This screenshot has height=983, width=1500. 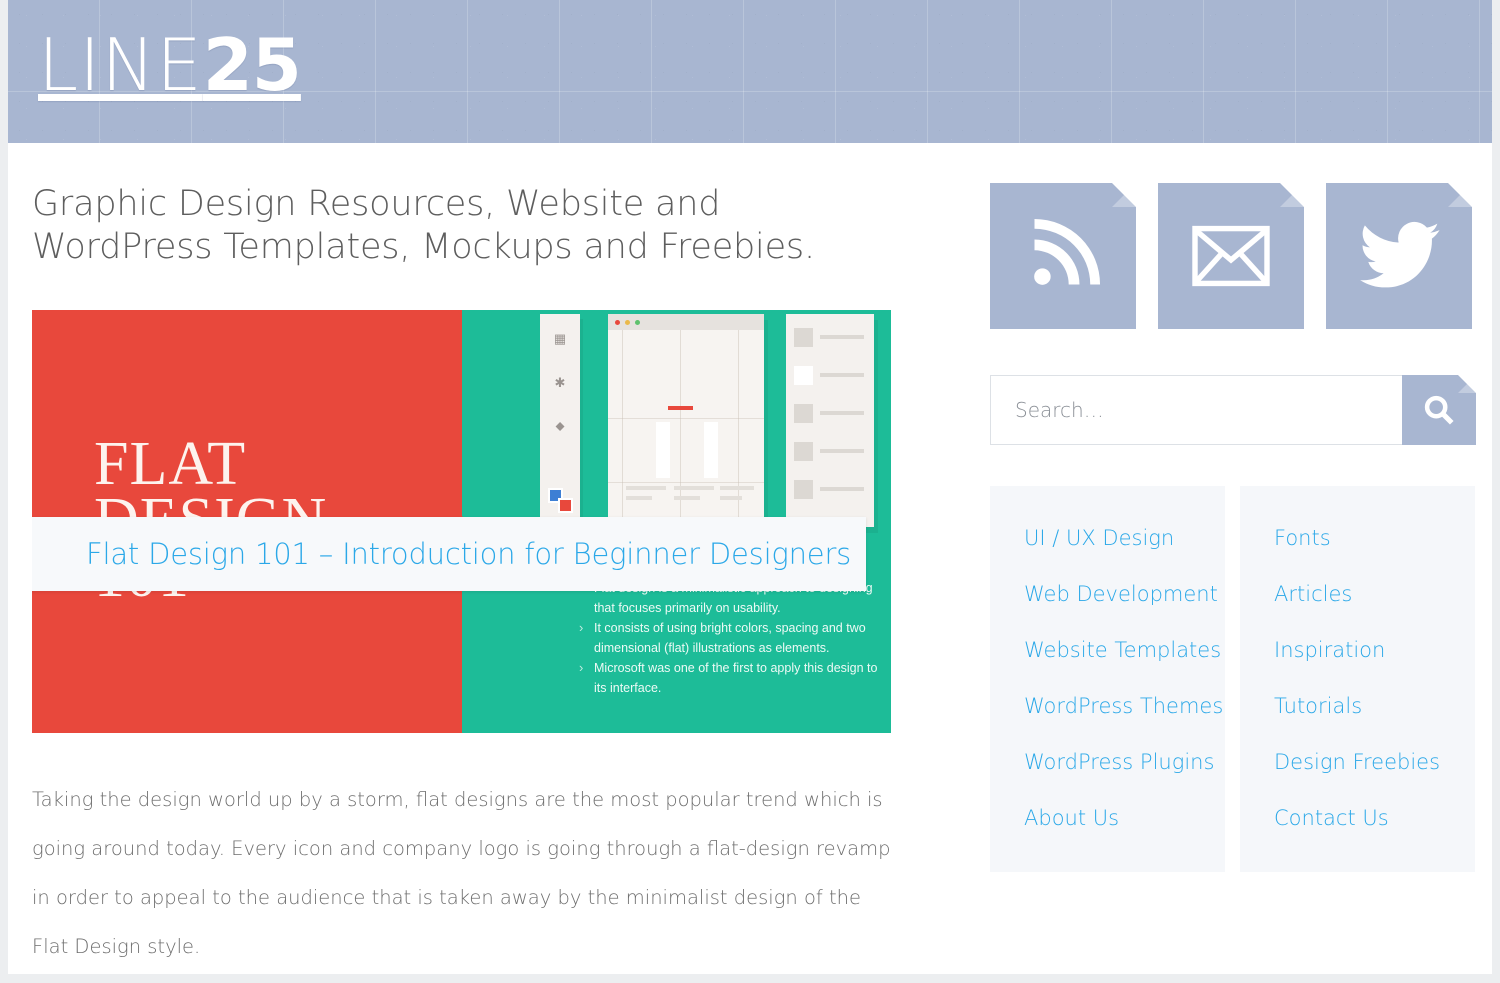 I want to click on site-logo: LINE25, so click(x=170, y=65).